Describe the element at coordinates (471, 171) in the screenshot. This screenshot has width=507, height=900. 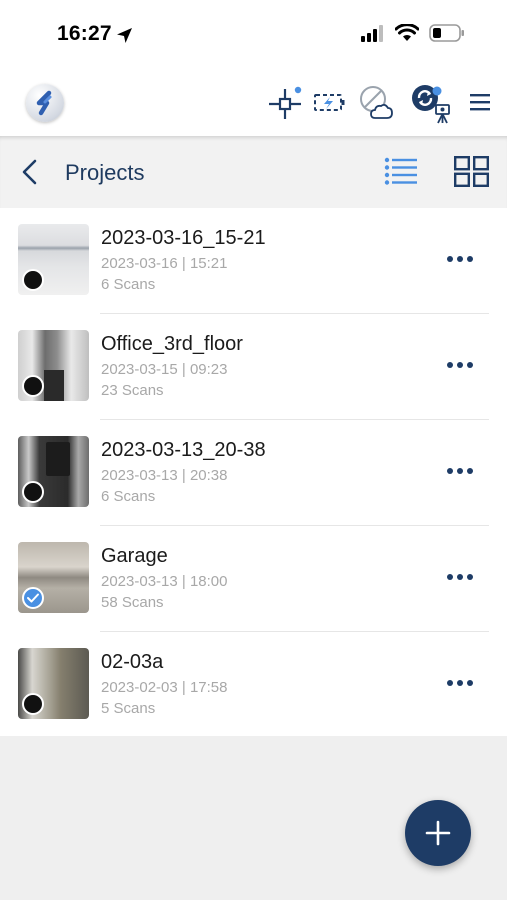
I see `grid-view-icon` at that location.